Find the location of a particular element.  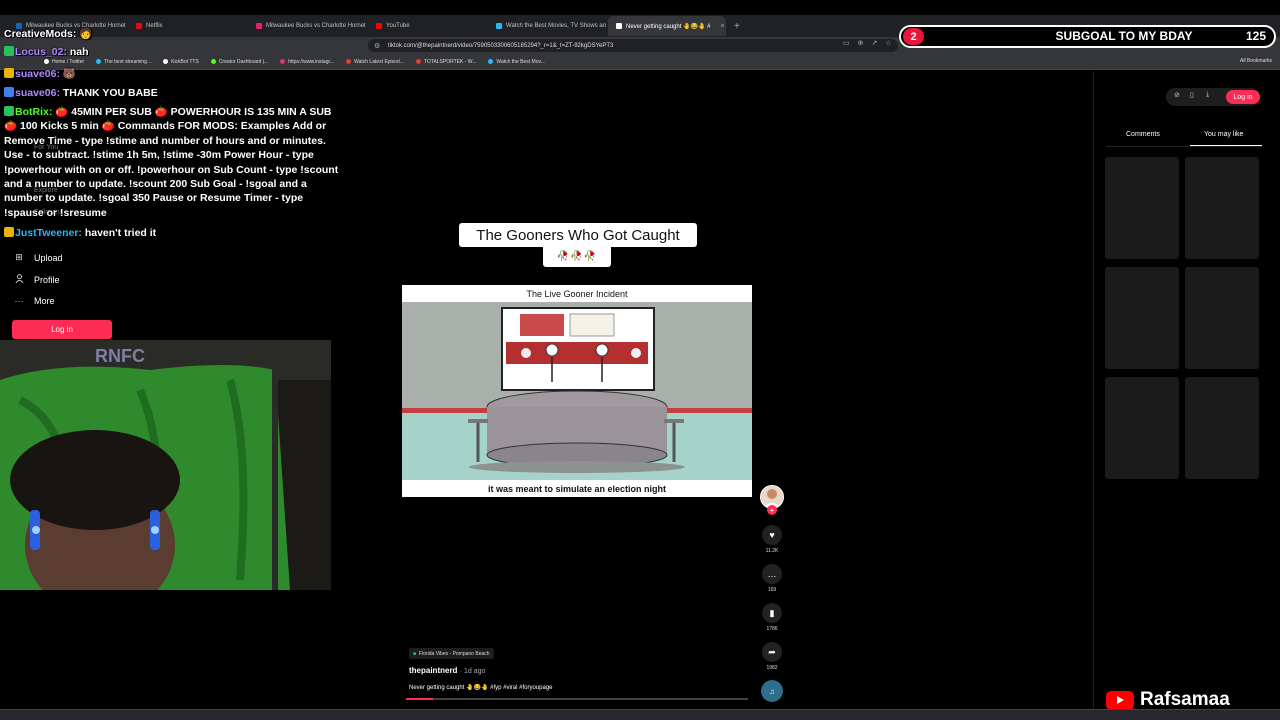

frame-title: The Live Gooner Incident is located at coordinates (577, 293).